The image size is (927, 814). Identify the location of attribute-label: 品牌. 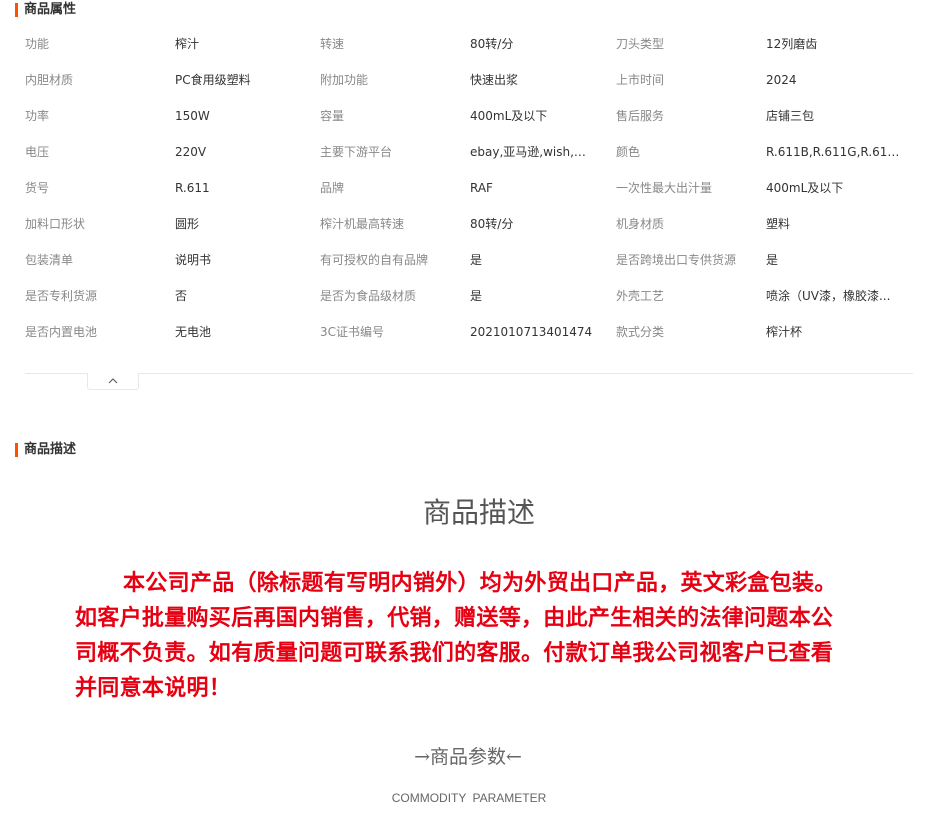
(332, 188).